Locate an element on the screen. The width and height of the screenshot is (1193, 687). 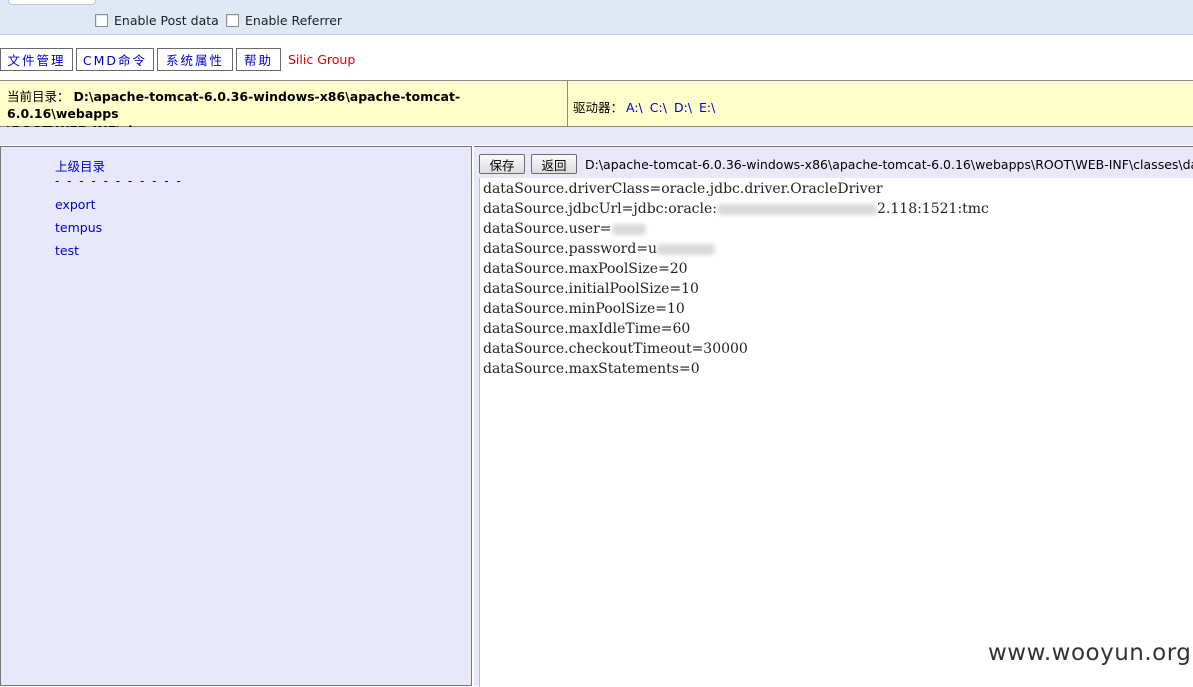
browser-toolbar: Enable Post data Enable Referrer is located at coordinates (596, 17).